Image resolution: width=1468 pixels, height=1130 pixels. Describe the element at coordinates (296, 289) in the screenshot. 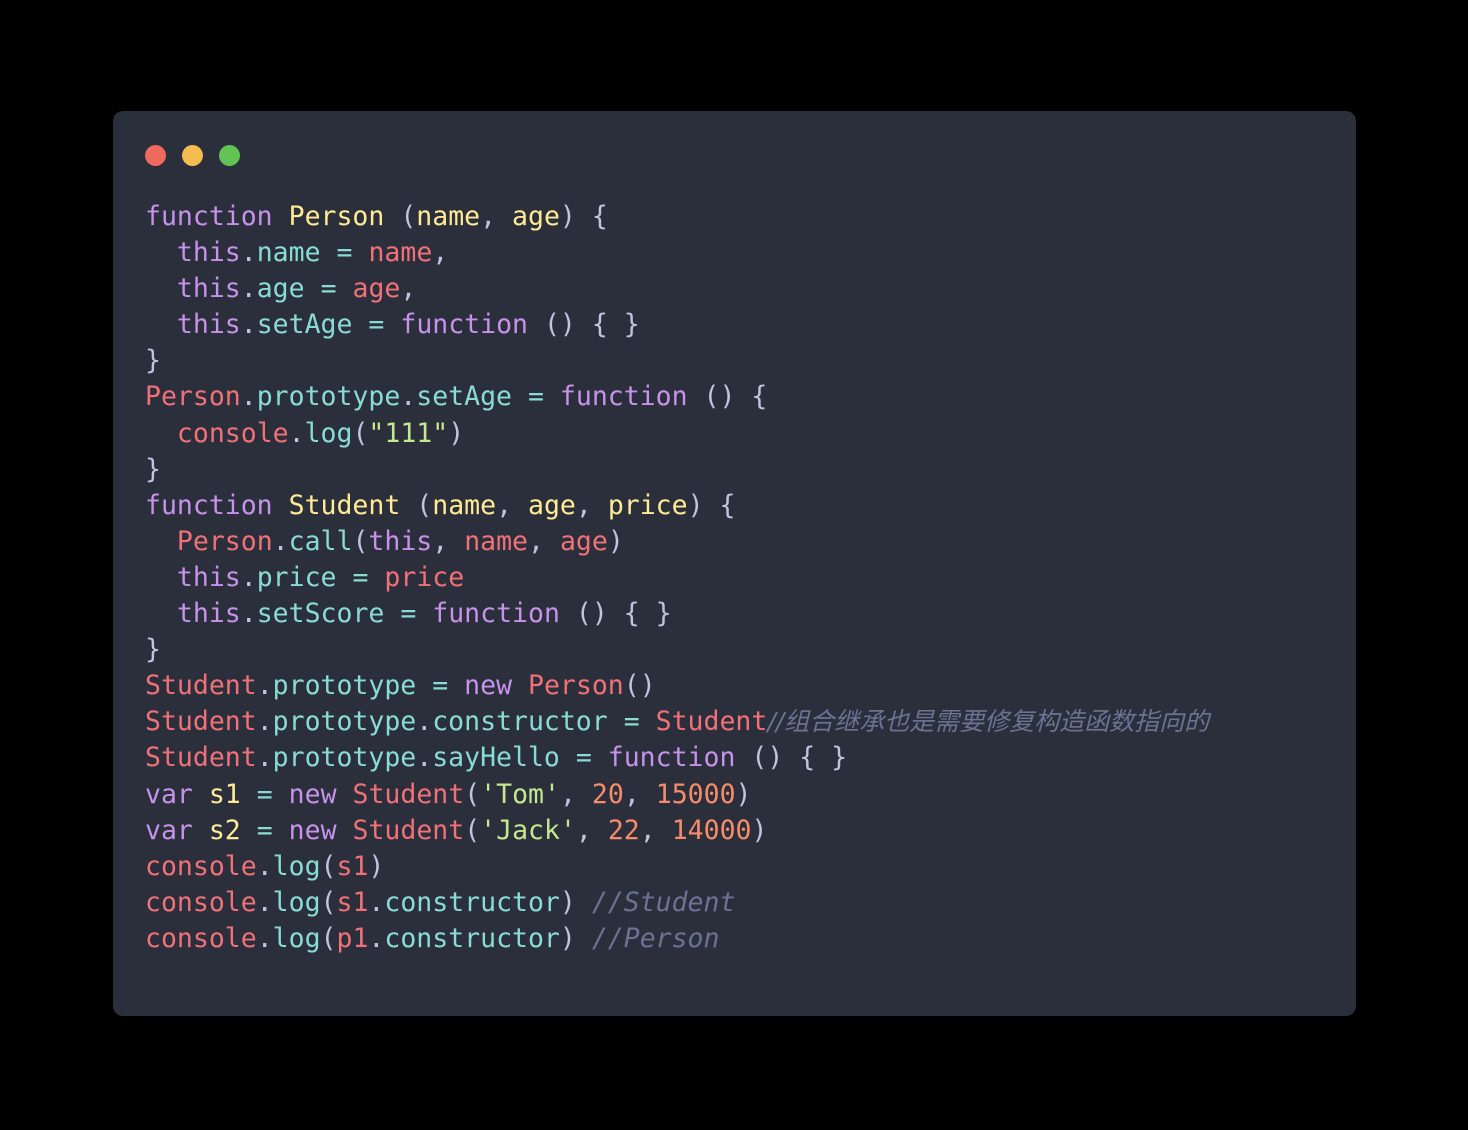

I see `code-line: this.age = age,` at that location.